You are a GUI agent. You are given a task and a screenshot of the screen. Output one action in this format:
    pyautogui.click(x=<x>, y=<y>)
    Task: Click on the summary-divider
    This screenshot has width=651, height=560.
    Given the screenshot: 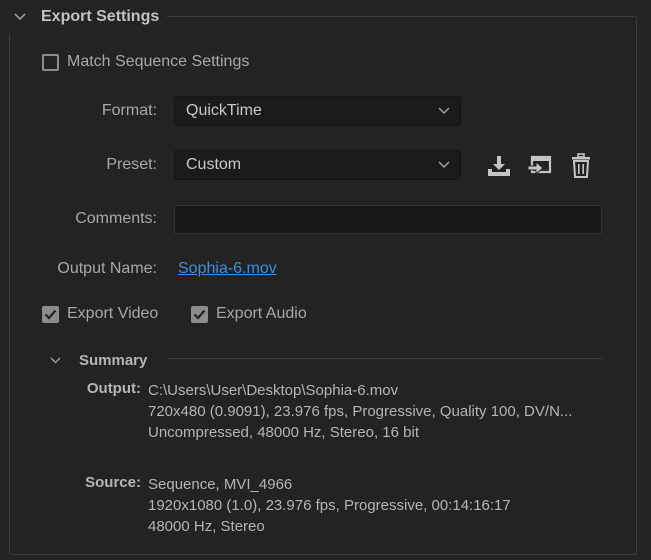 What is the action you would take?
    pyautogui.click(x=385, y=358)
    